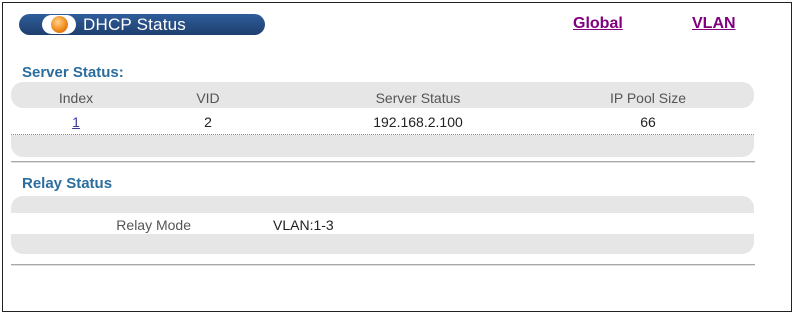 The width and height of the screenshot is (795, 315). I want to click on column-header-vid: VID, so click(208, 98).